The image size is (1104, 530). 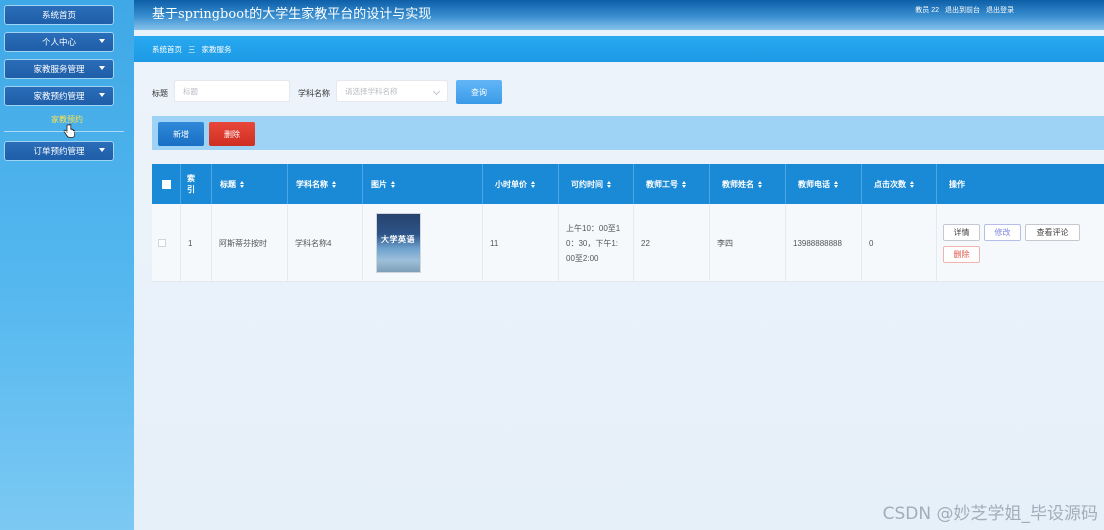 I want to click on col-time-label: 可约时间, so click(x=587, y=184).